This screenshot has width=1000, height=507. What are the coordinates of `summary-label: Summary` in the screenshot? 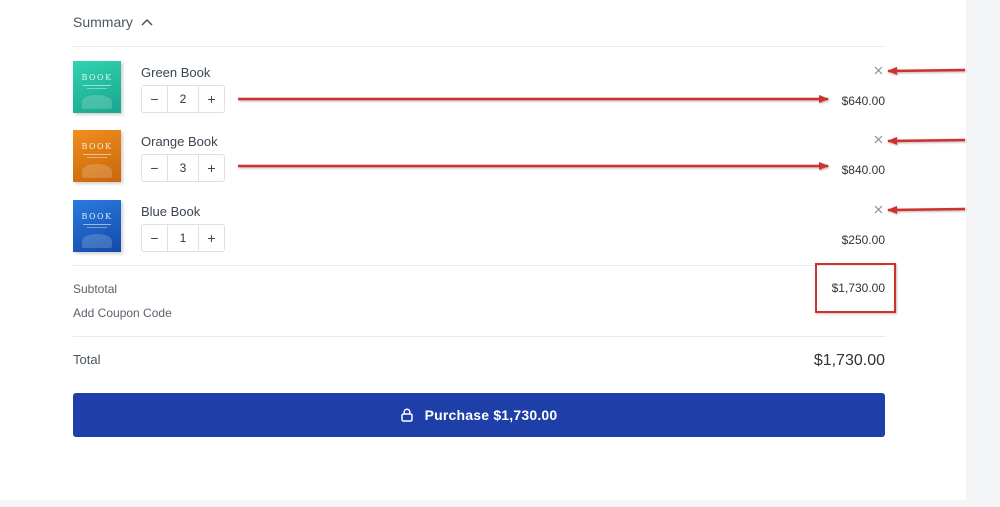 It's located at (103, 22).